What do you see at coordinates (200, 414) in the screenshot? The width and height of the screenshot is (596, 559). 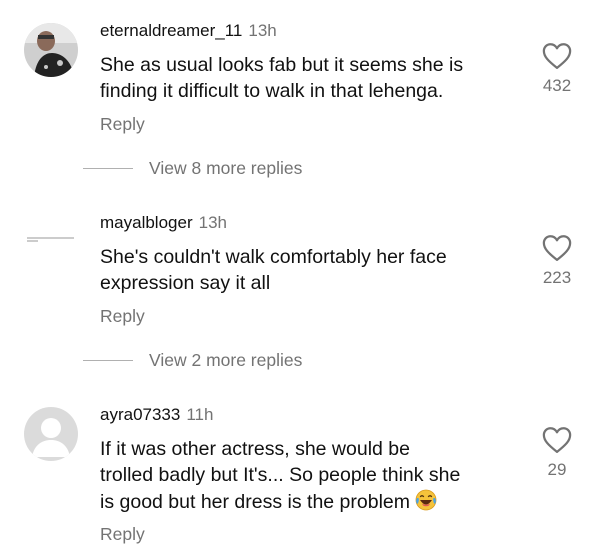 I see `timestamp: 11h` at bounding box center [200, 414].